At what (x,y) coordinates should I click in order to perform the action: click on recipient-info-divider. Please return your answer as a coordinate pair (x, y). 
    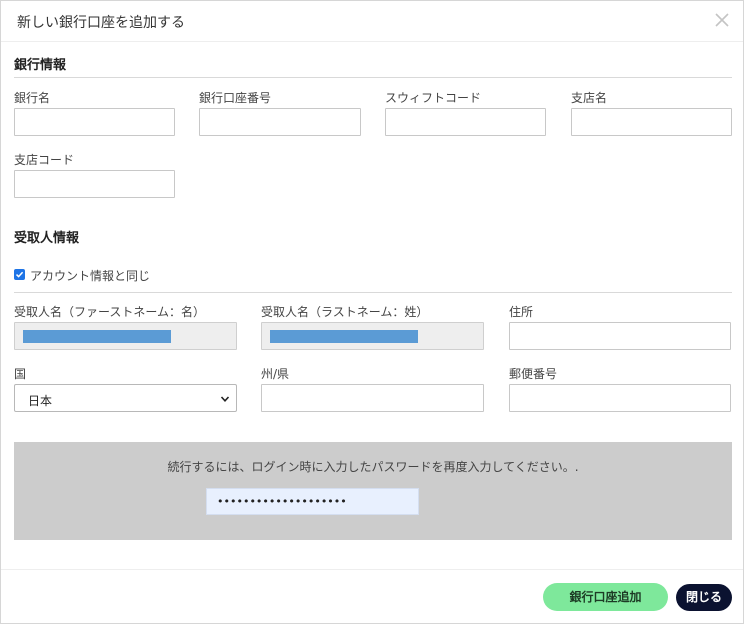
    Looking at the image, I should click on (373, 292).